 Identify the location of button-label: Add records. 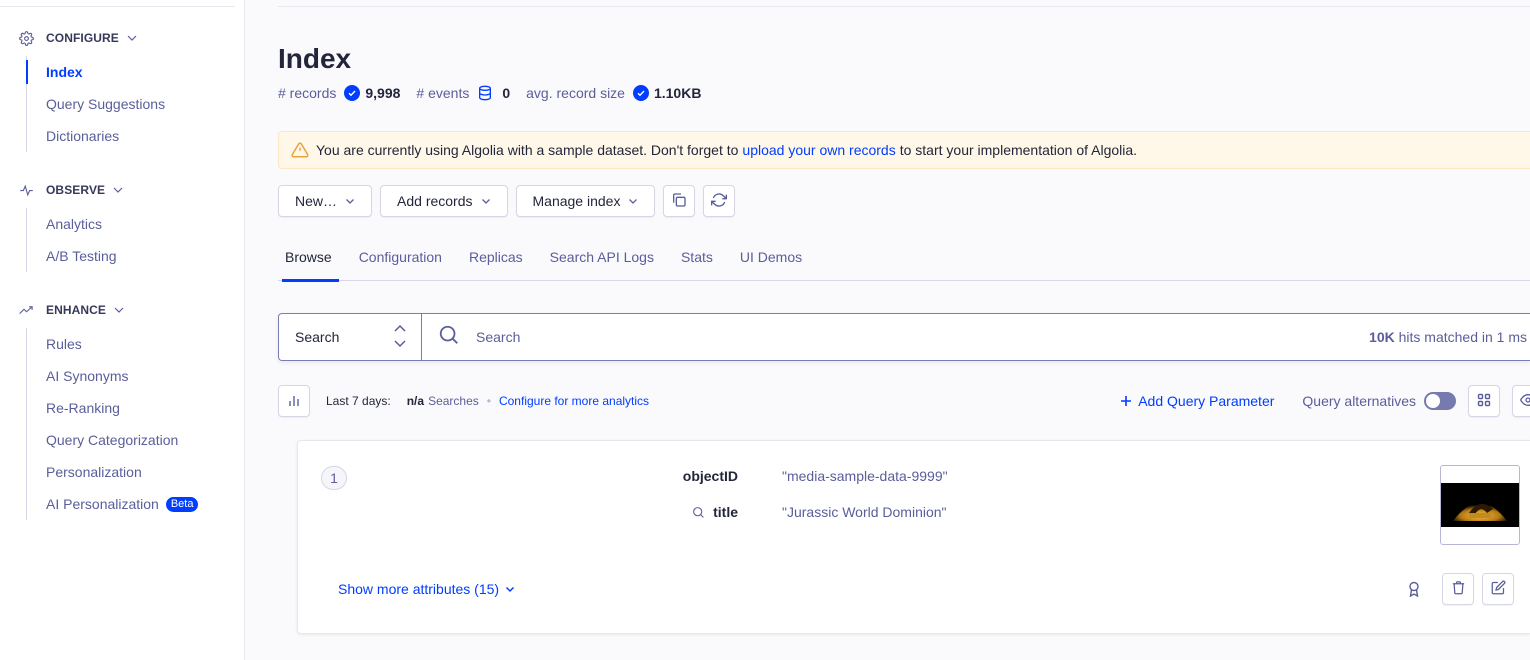
(435, 201).